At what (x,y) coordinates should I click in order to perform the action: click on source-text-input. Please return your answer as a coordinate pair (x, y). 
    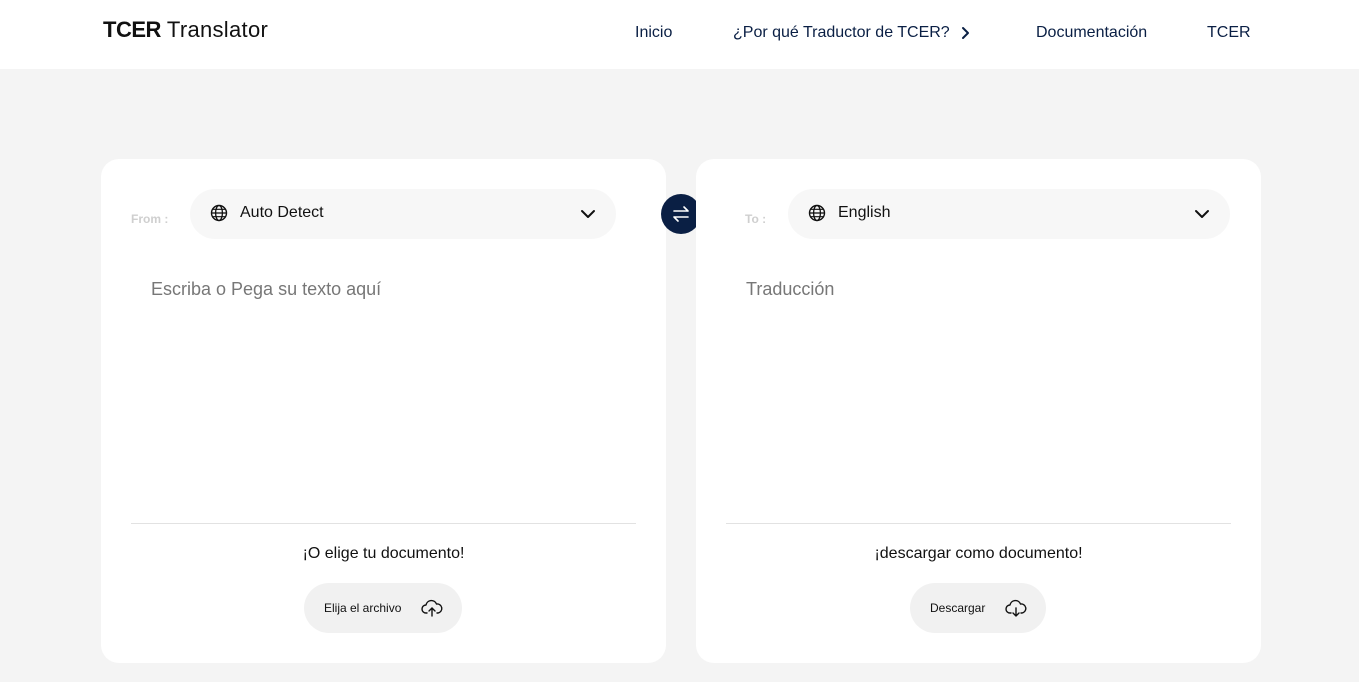
    Looking at the image, I should click on (383, 395).